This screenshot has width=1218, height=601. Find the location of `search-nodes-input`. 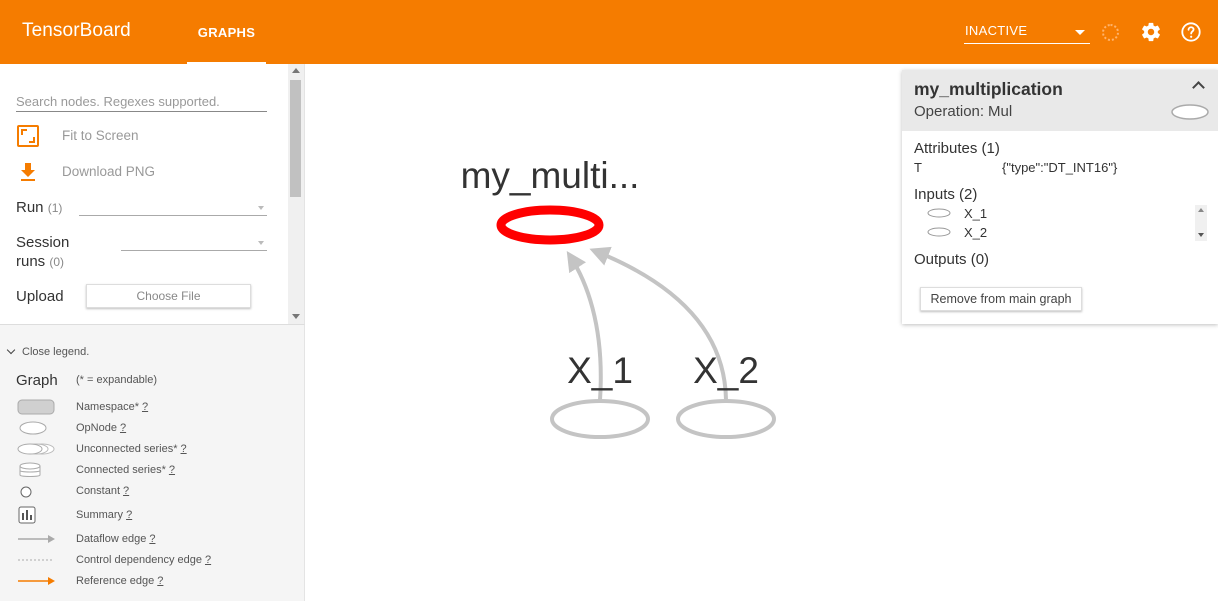

search-nodes-input is located at coordinates (141, 102).